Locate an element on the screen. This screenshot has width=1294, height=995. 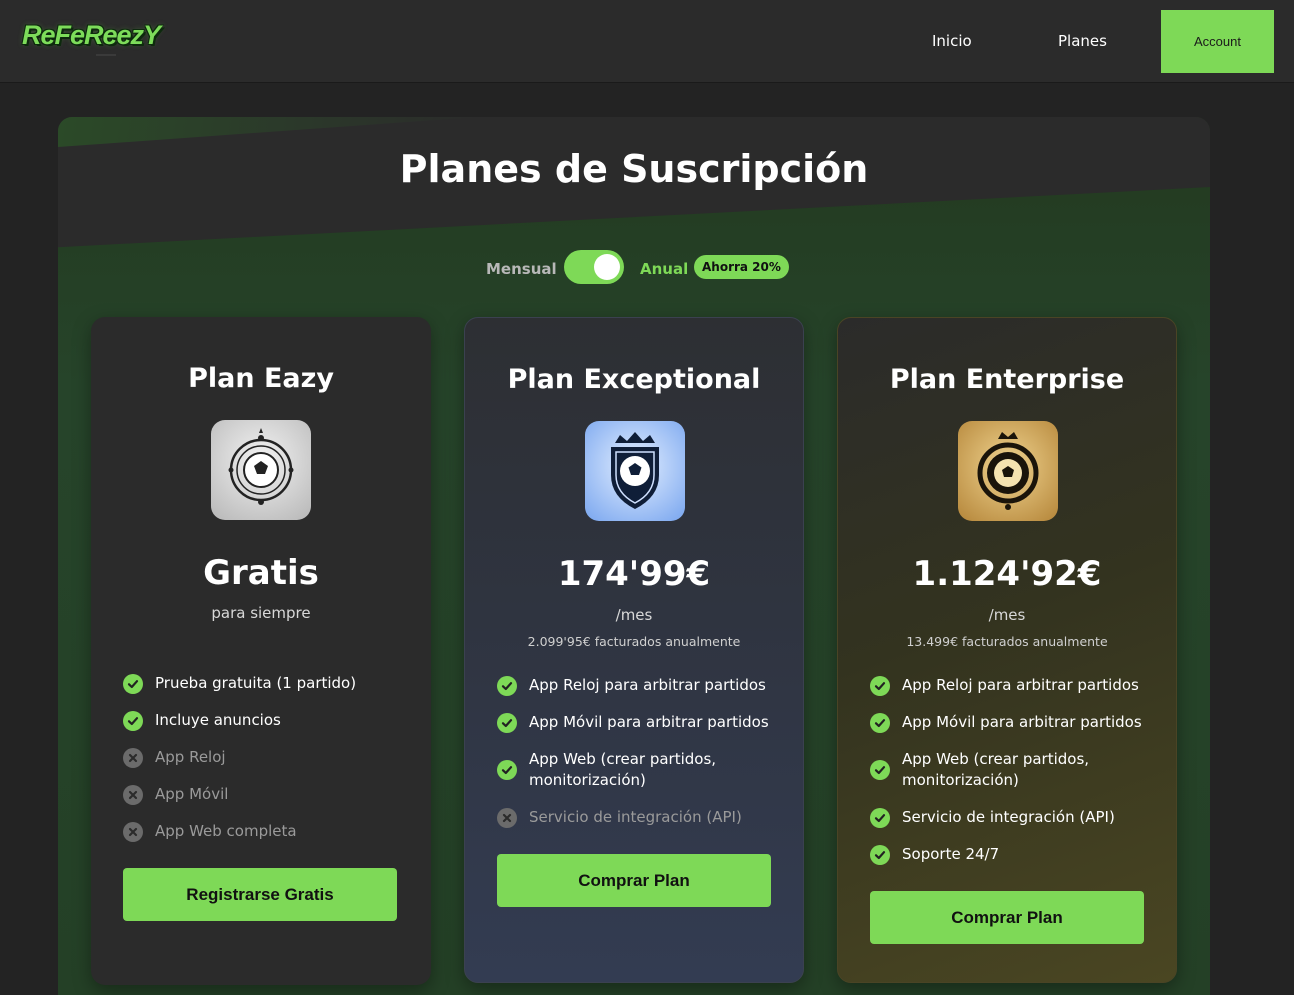
billing-toggle: Mensual Anual Ahorra 20% is located at coordinates (634, 268).